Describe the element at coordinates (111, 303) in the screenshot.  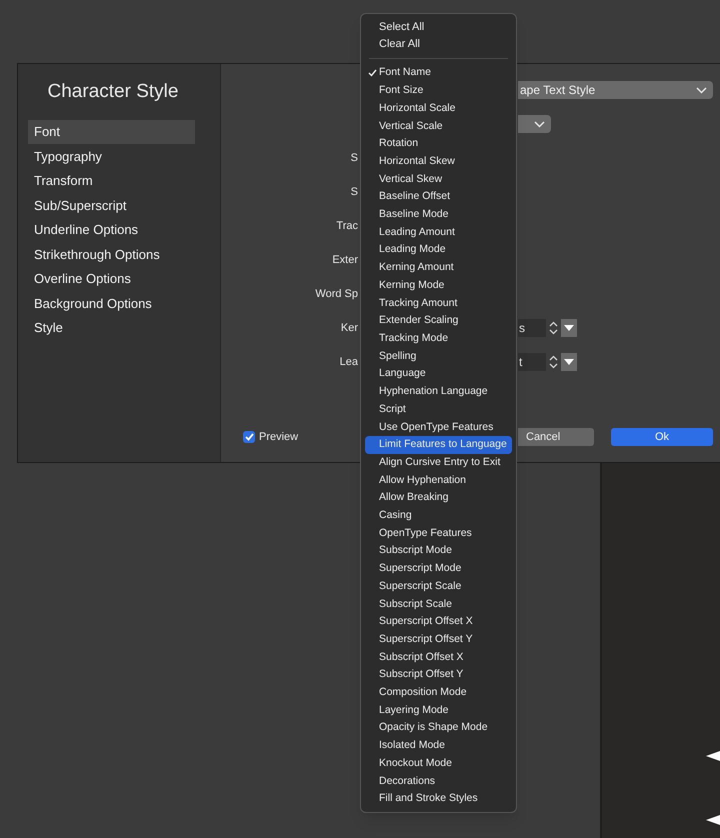
I see `sidebar-item: Background Options` at that location.